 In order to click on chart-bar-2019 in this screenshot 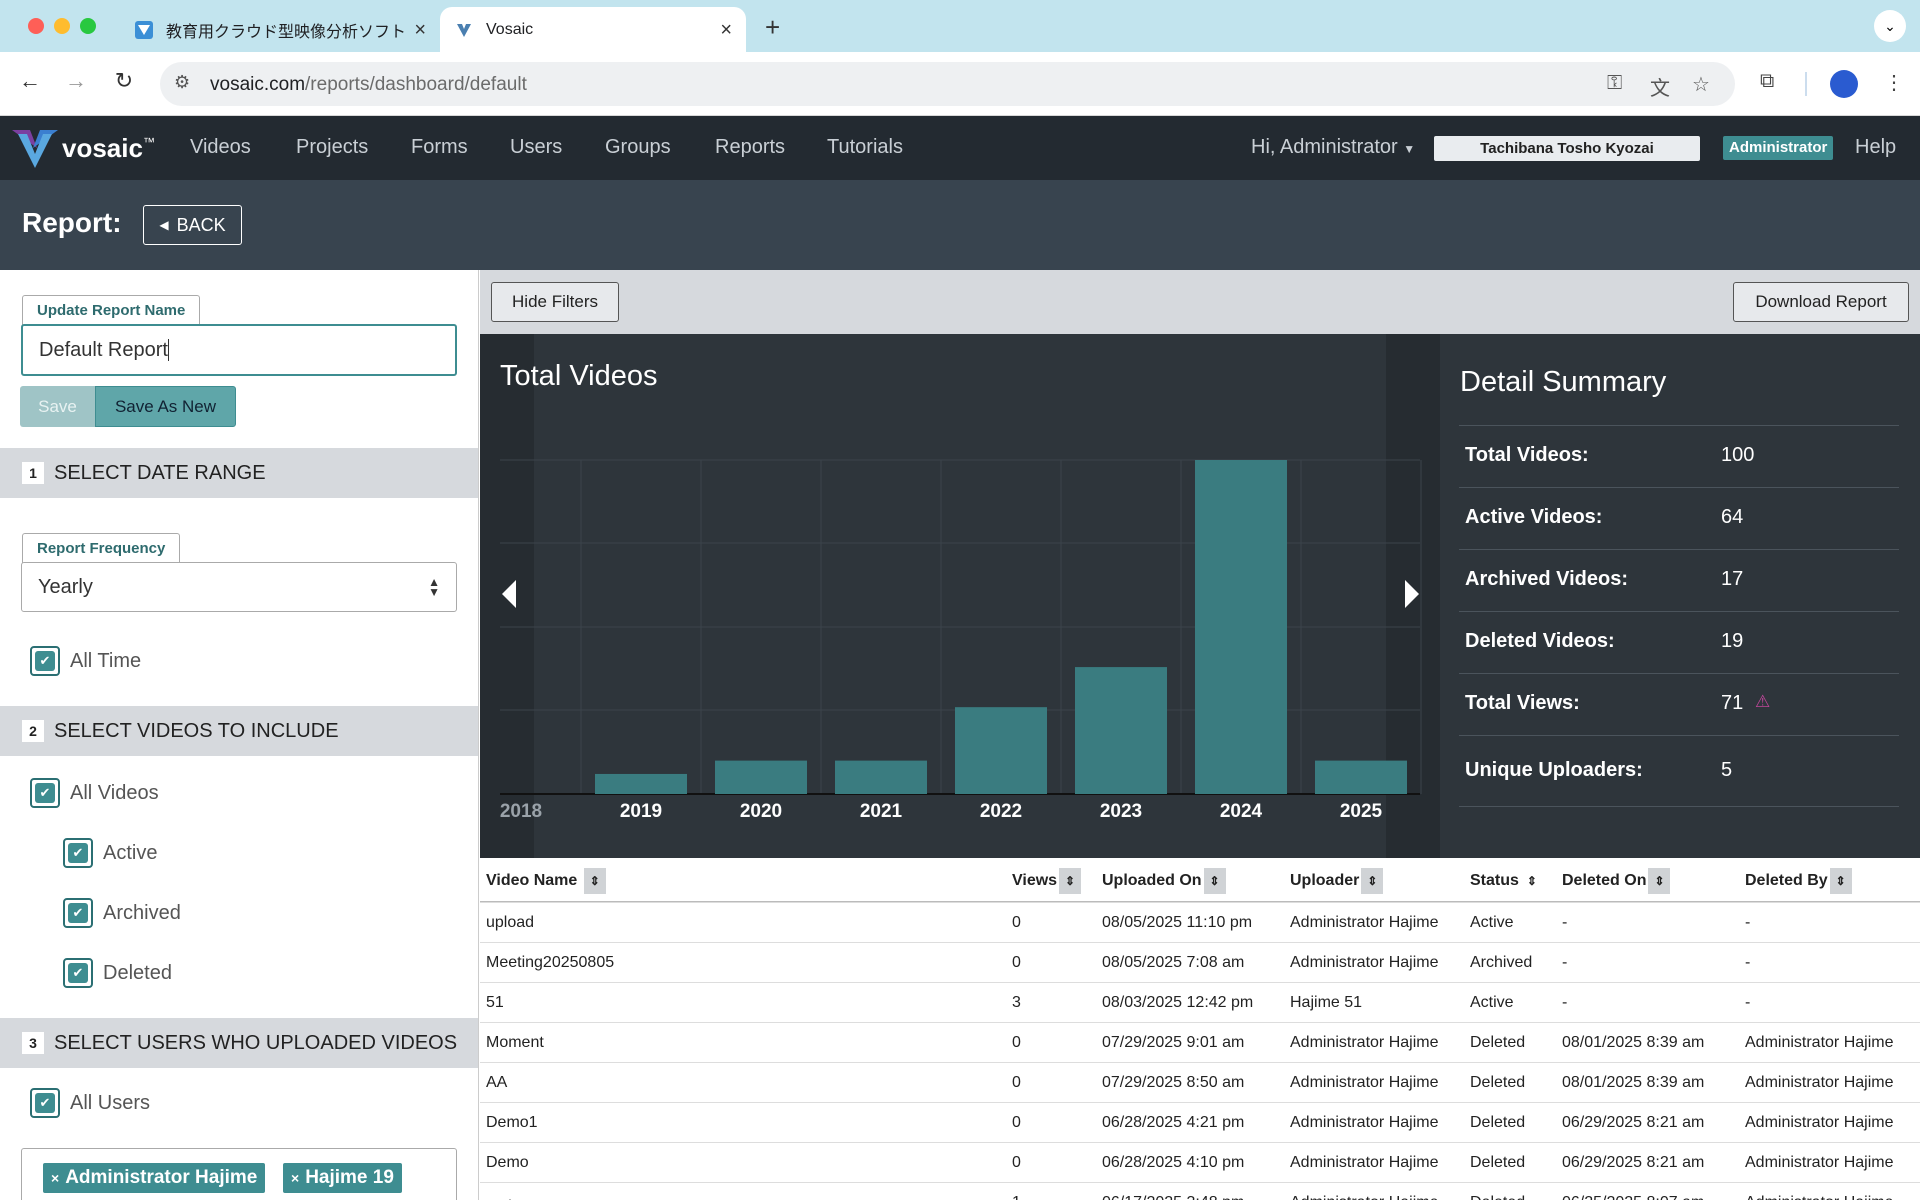, I will do `click(641, 783)`.